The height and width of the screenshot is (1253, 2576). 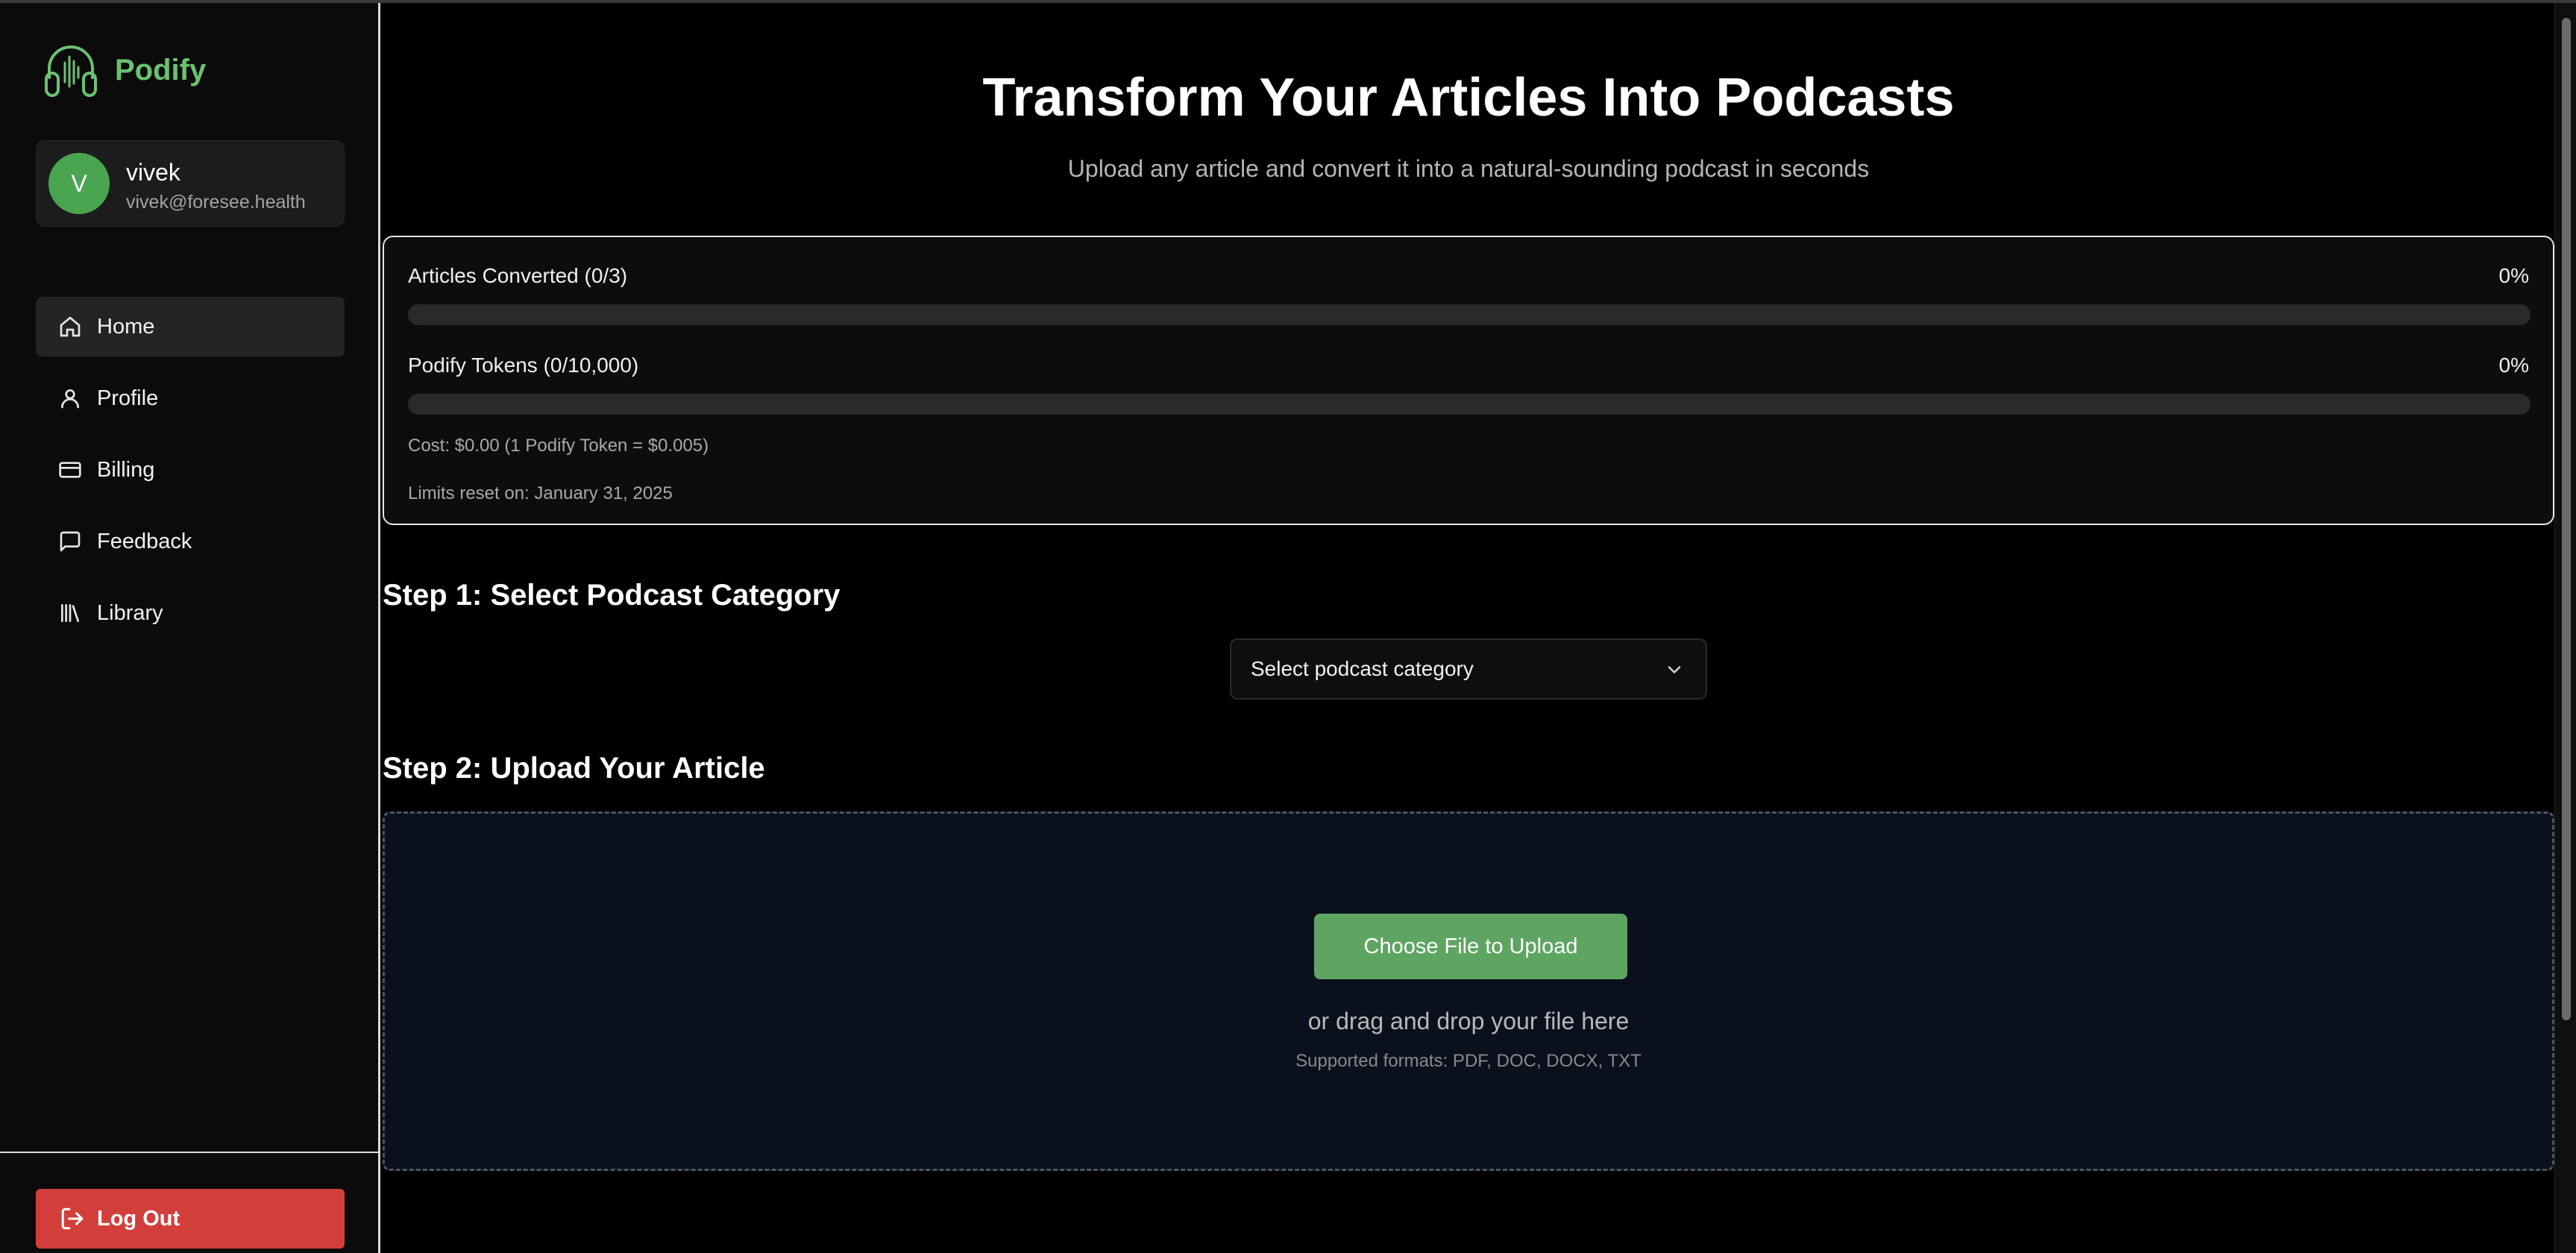 I want to click on cost-note: Cost: $0.00 (1 Podify Token = $0.005), so click(x=558, y=446).